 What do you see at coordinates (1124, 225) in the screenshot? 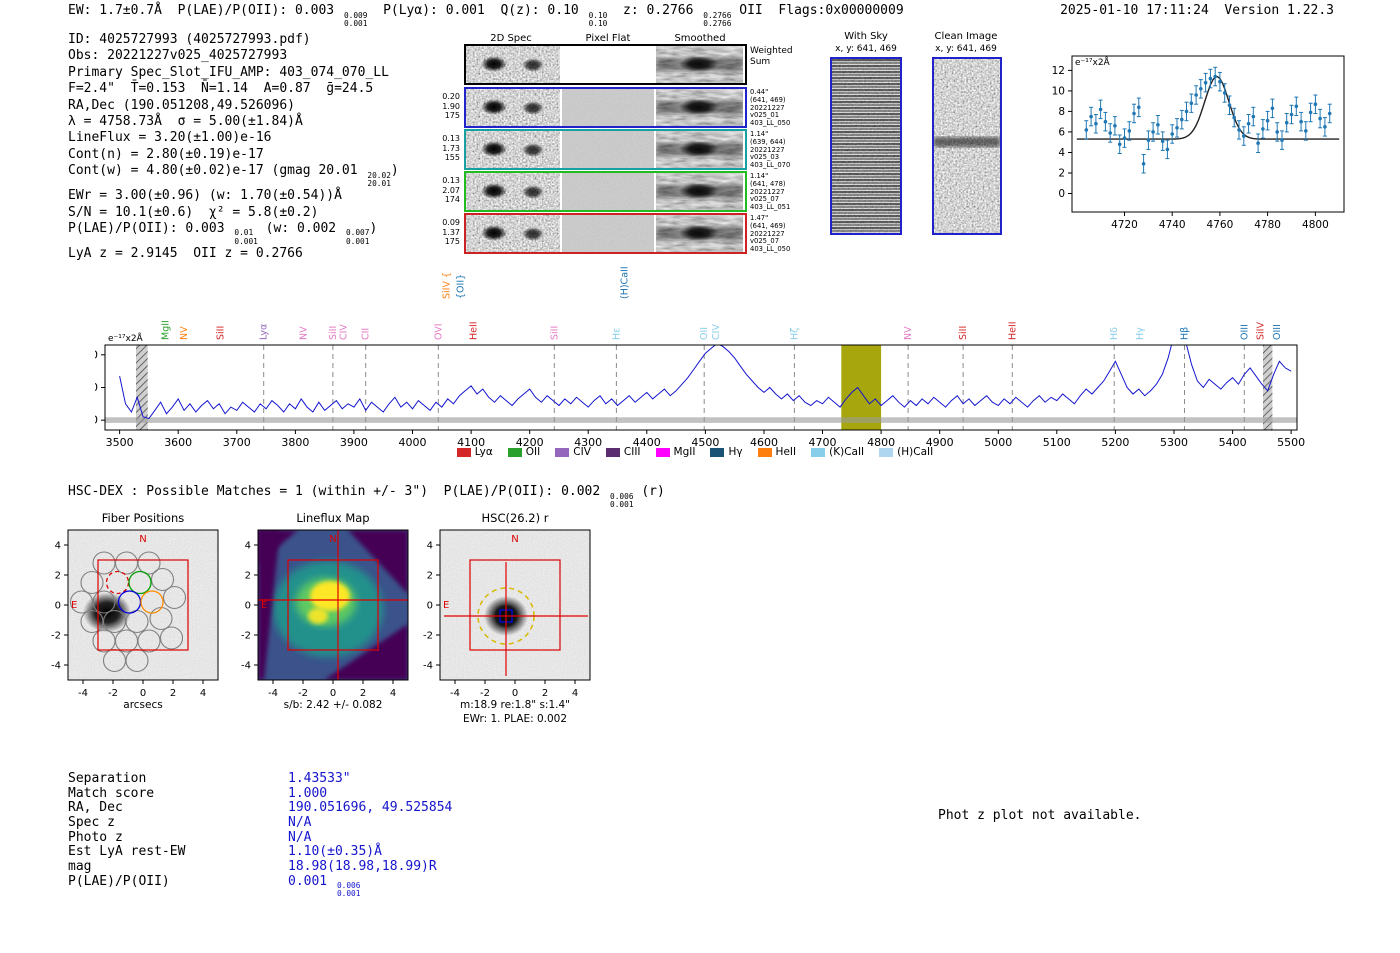
I see `svg-text: 4720` at bounding box center [1124, 225].